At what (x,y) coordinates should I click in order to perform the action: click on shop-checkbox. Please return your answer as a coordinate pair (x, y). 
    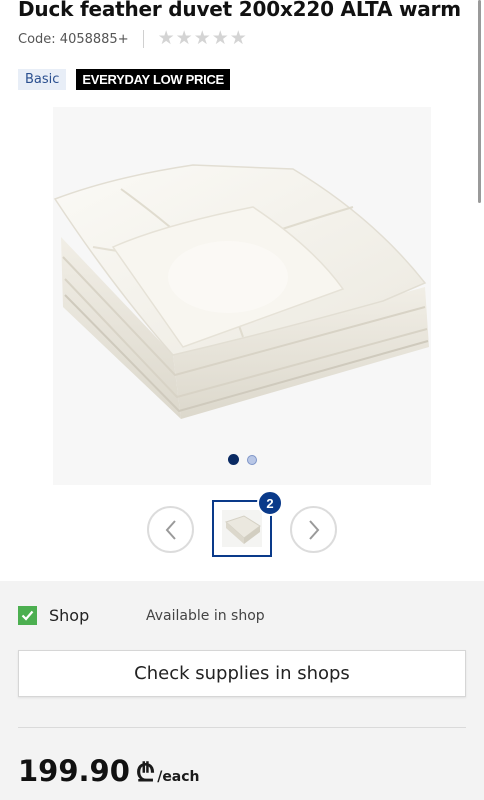
    Looking at the image, I should click on (27, 615).